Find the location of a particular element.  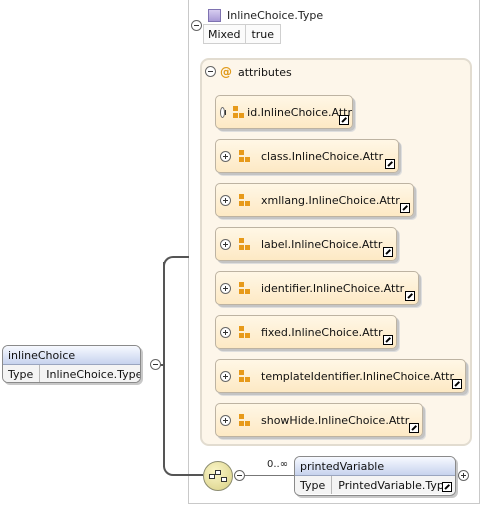

attribute-name: identifier.InlineChoice.Attr is located at coordinates (333, 288).